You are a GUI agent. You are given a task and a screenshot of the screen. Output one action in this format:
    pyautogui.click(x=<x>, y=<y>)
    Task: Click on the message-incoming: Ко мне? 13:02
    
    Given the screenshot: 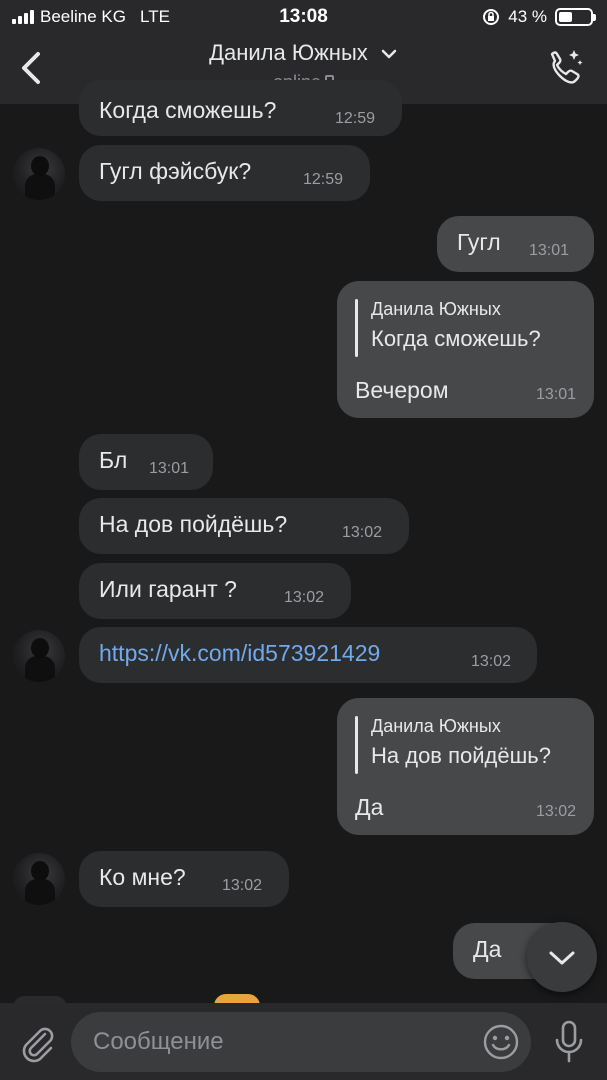 What is the action you would take?
    pyautogui.click(x=184, y=879)
    